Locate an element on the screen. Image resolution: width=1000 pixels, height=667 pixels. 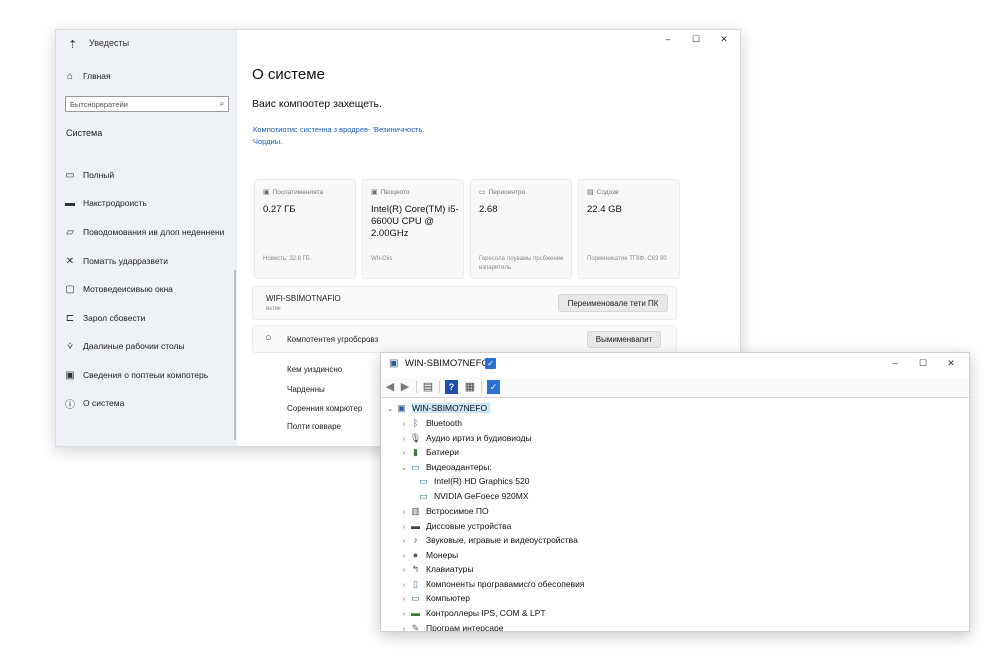
tree-child-nvidia-gpu: ▭ NVIDIA GeFoece 920MX is located at coordinates (472, 496).